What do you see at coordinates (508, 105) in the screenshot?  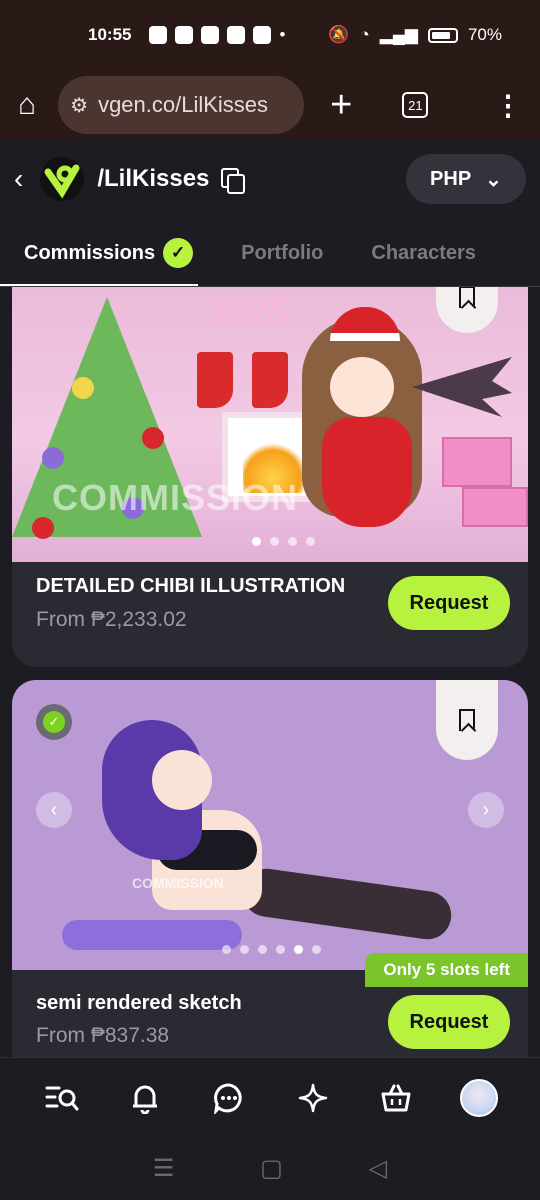 I see `menu-icon: ⋮` at bounding box center [508, 105].